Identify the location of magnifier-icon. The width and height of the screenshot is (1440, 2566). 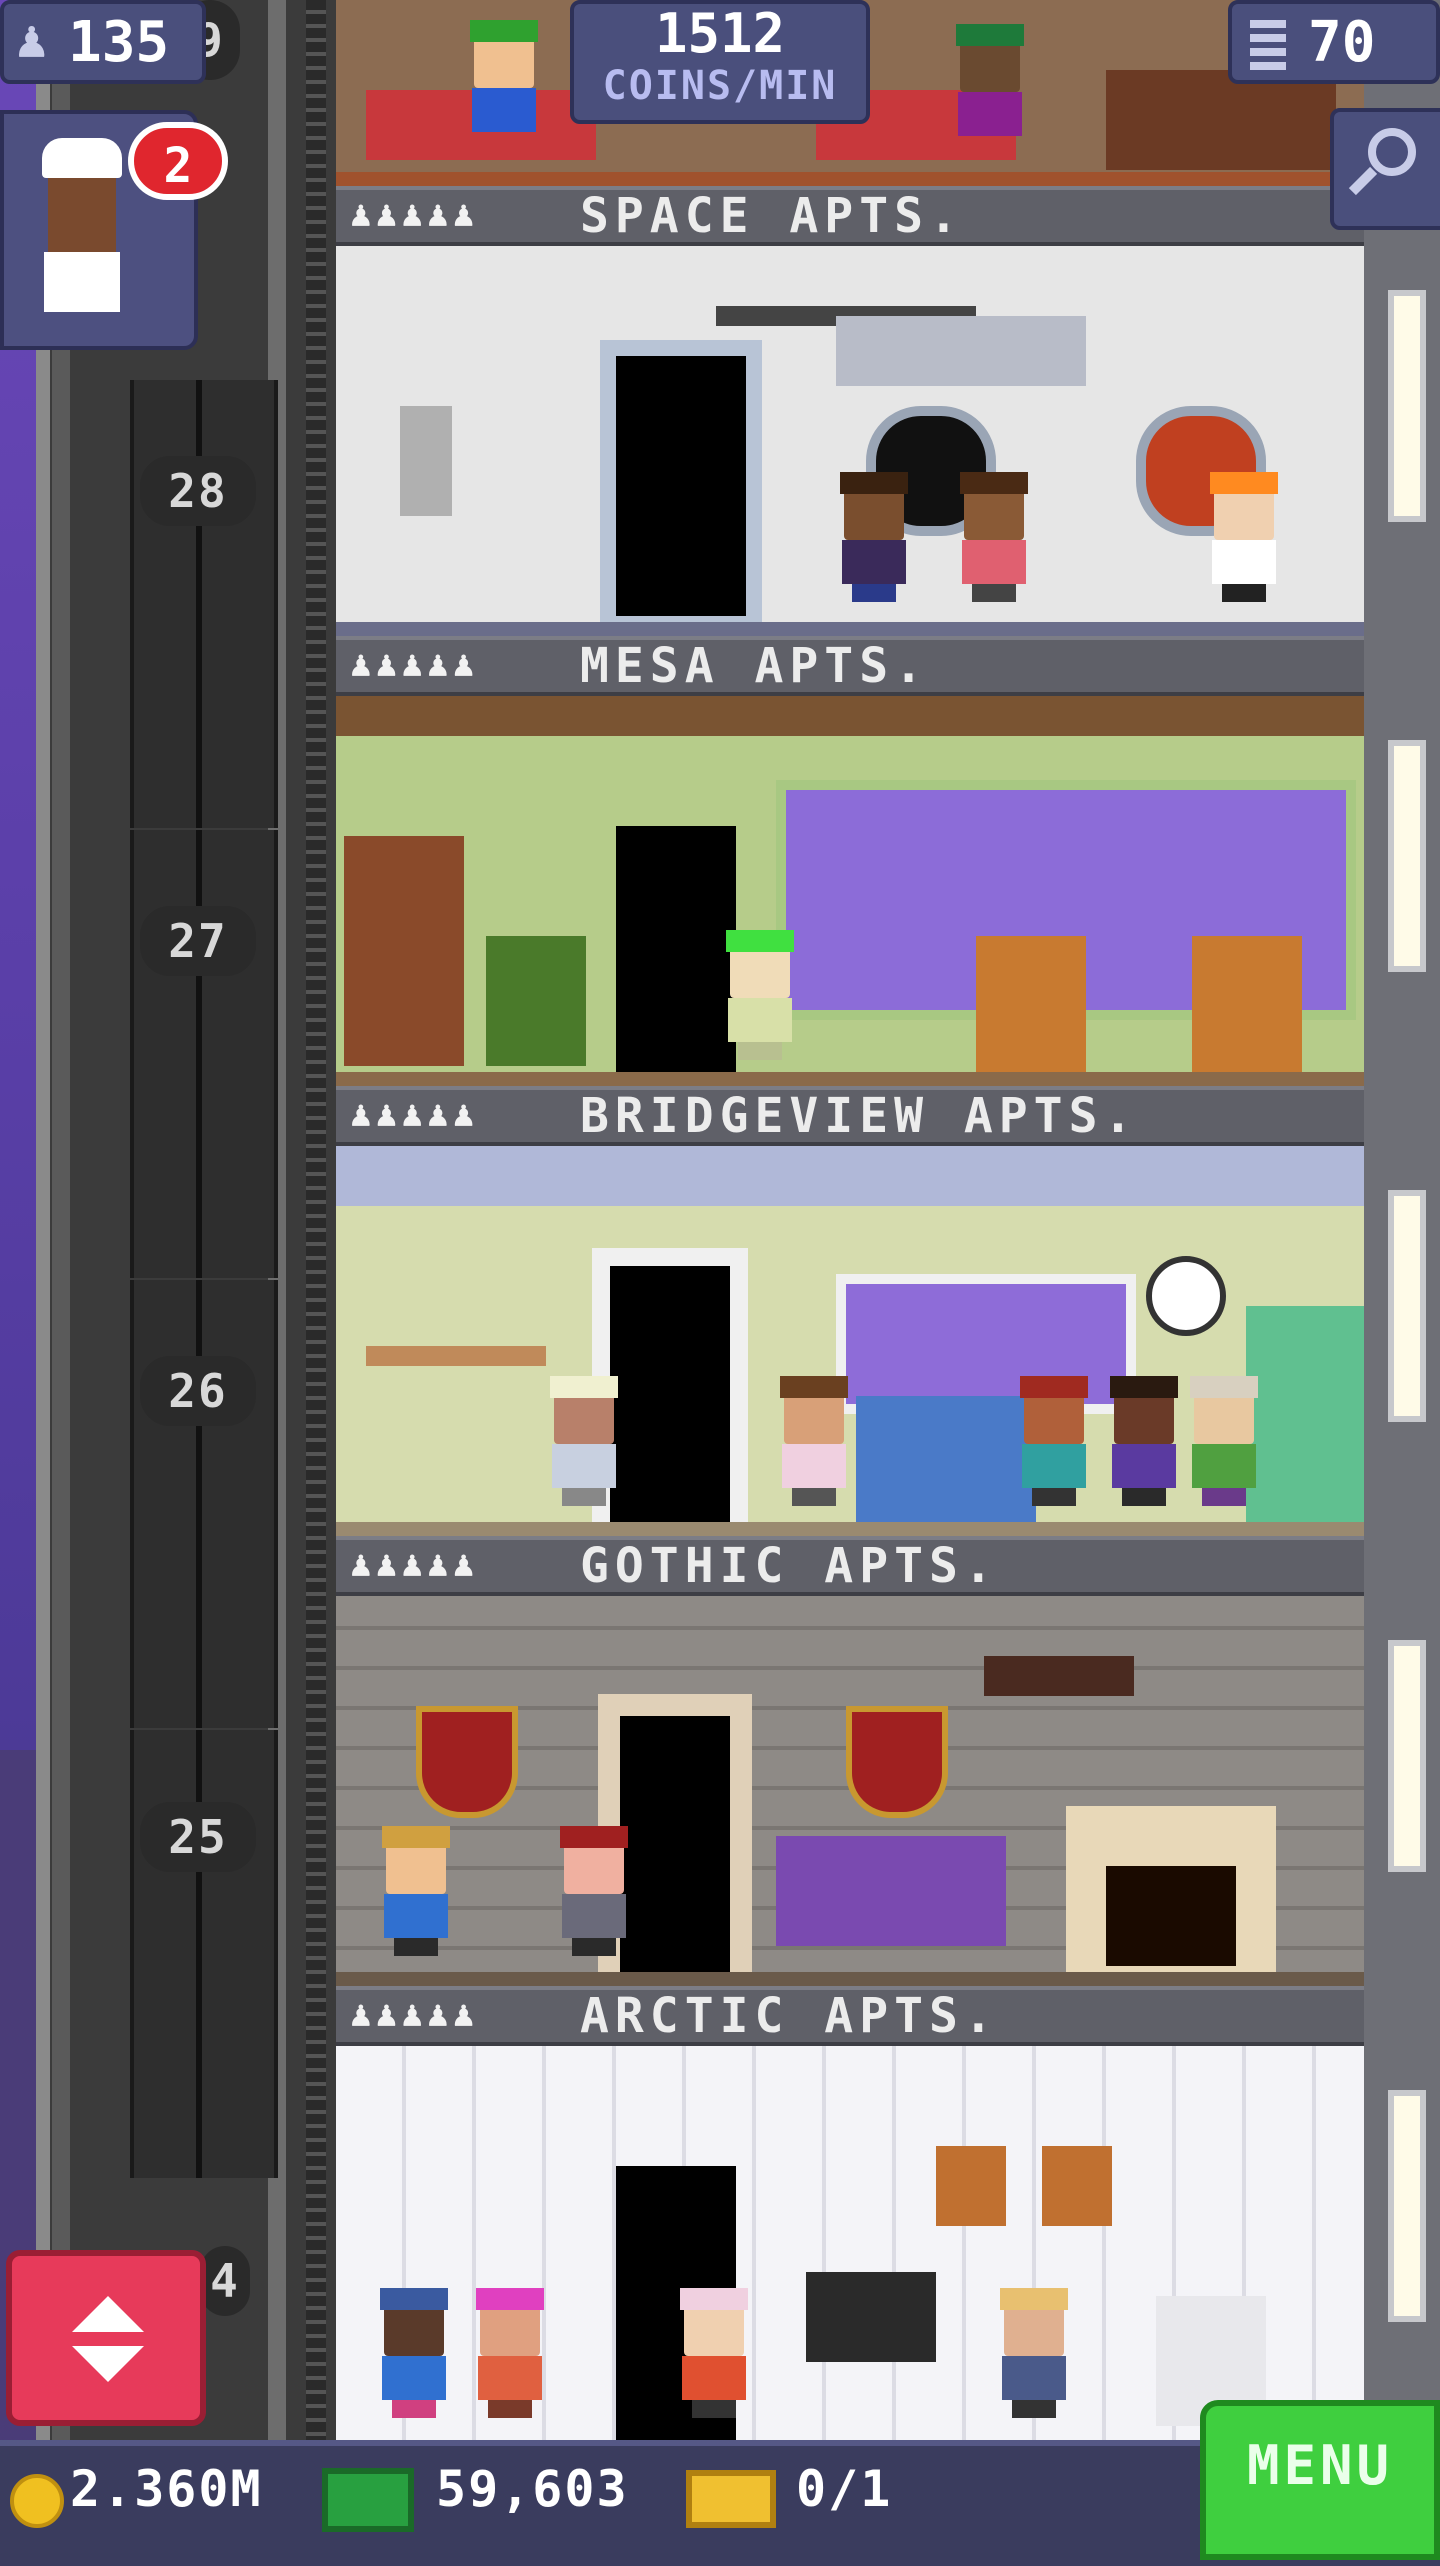
(1392, 152).